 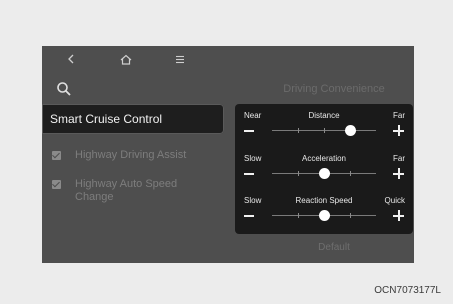 What do you see at coordinates (407, 290) in the screenshot?
I see `figure-code: OCN7073177L` at bounding box center [407, 290].